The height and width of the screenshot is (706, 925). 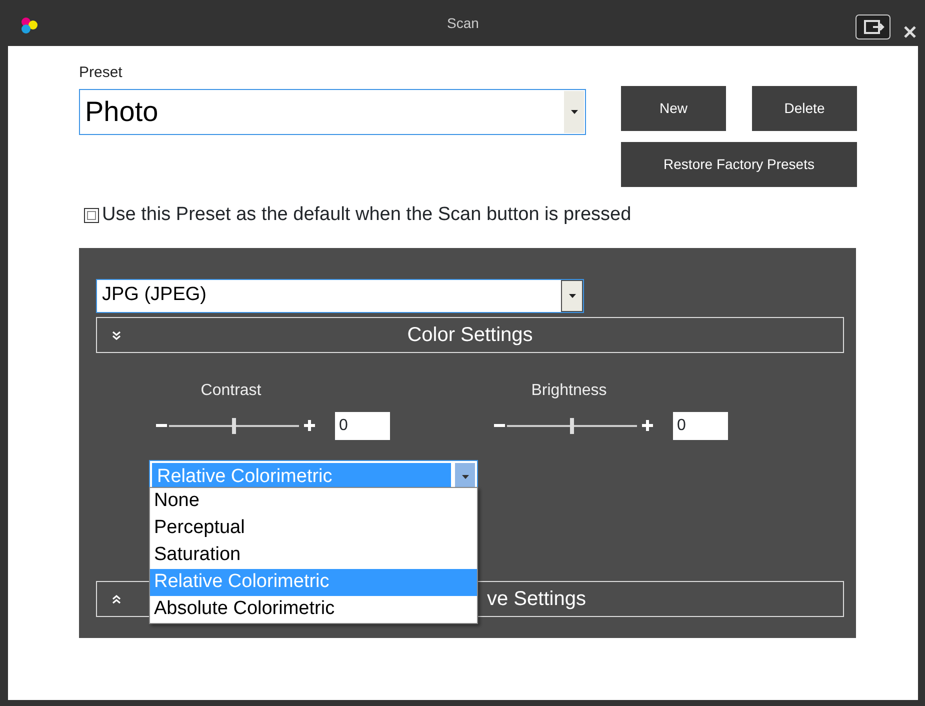 What do you see at coordinates (569, 390) in the screenshot?
I see `slider-label: Brightness` at bounding box center [569, 390].